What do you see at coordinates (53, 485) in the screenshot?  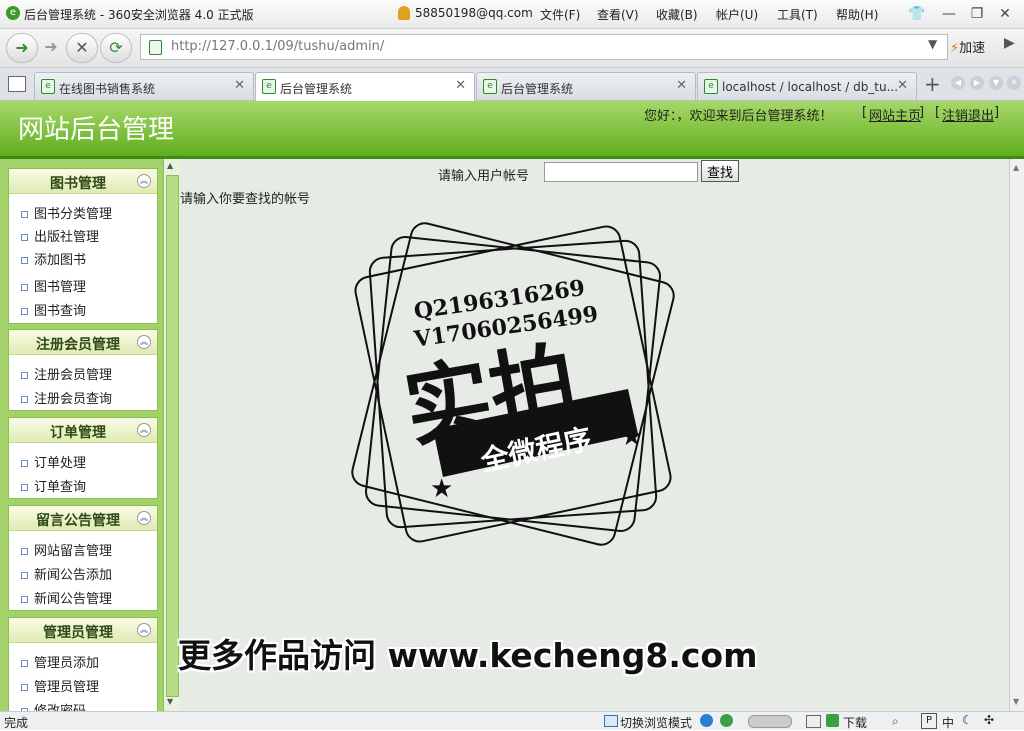 I see `sidebar-item-order-search: 订单查询` at bounding box center [53, 485].